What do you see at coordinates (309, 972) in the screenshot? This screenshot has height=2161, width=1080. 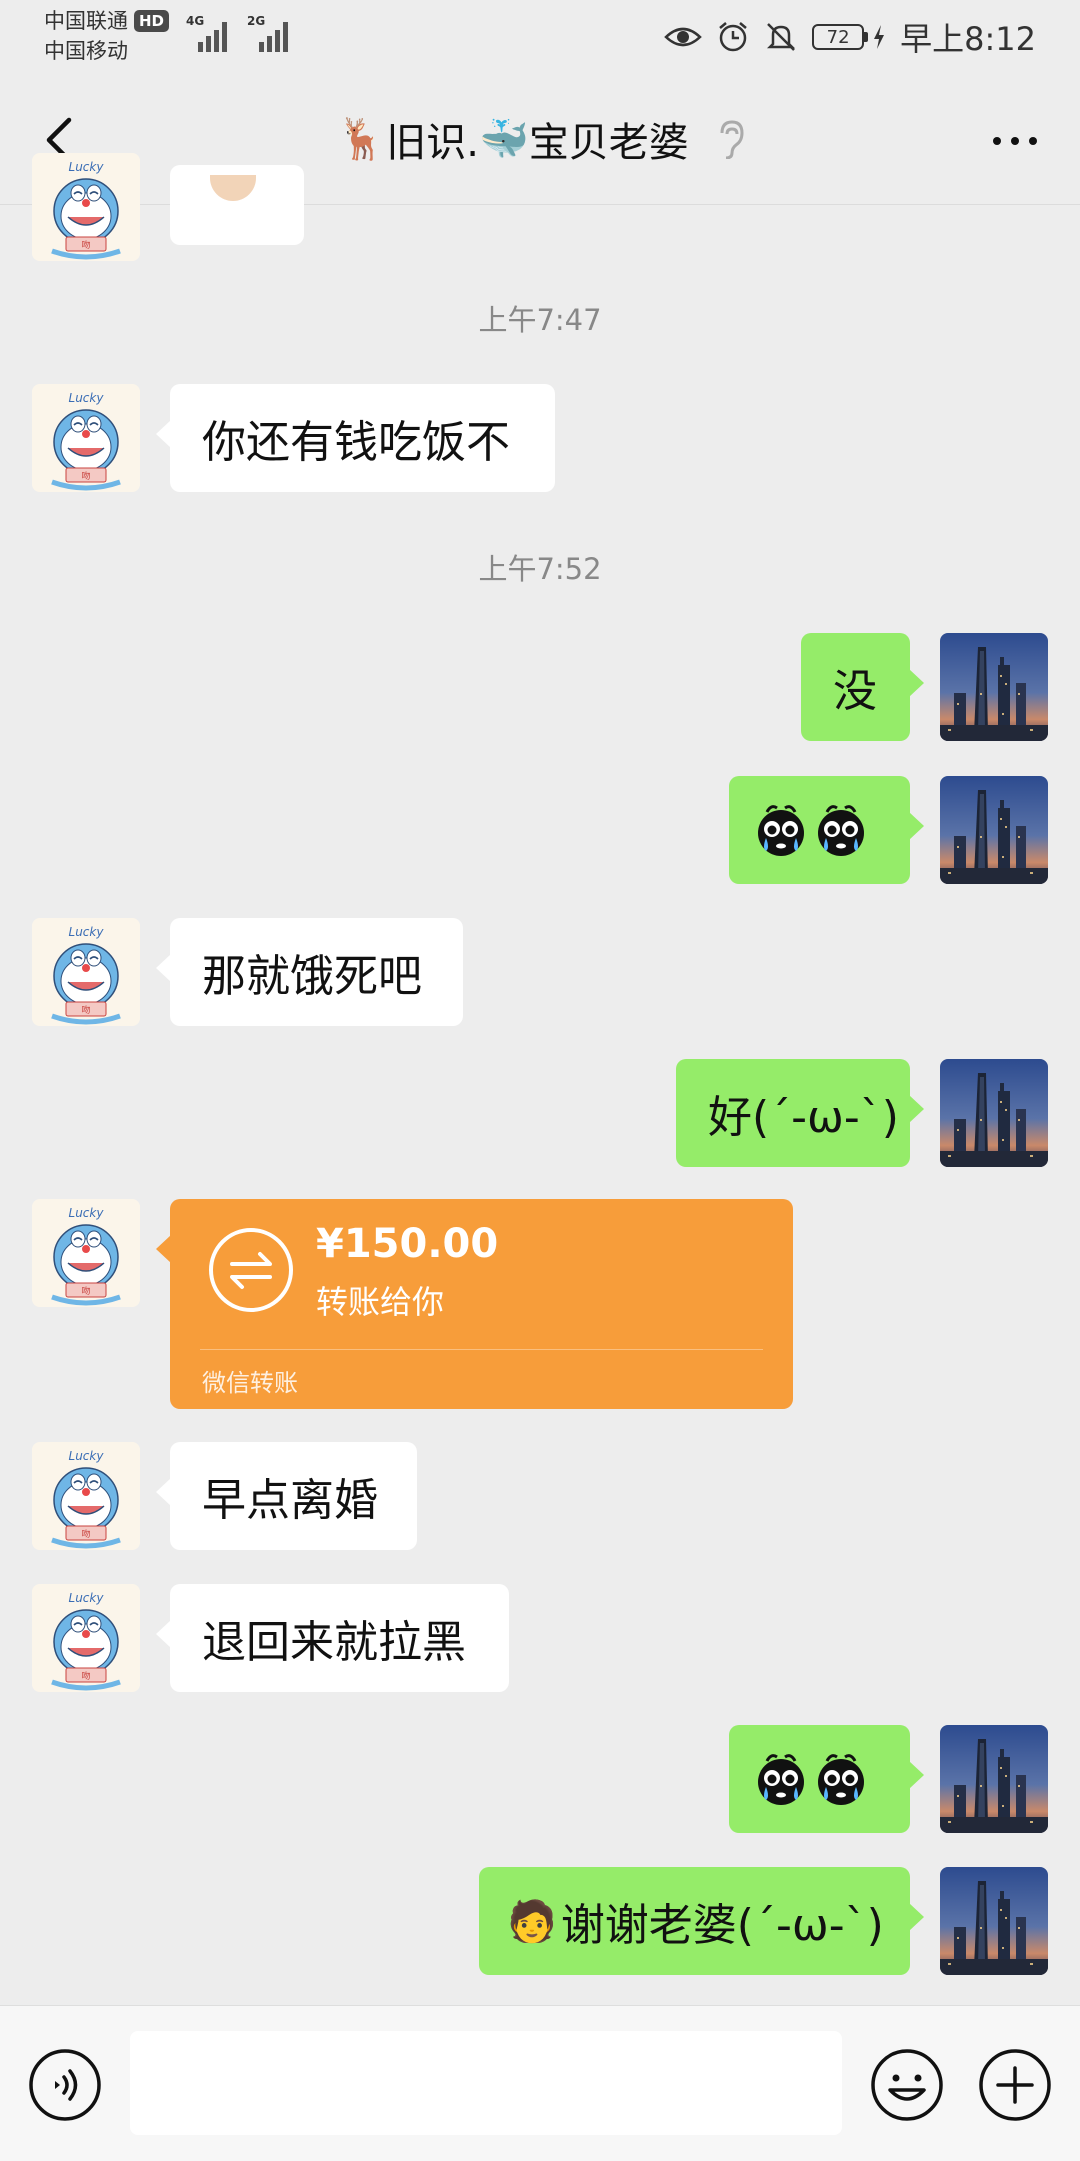 I see `message-bubble: 那就饿死吧` at bounding box center [309, 972].